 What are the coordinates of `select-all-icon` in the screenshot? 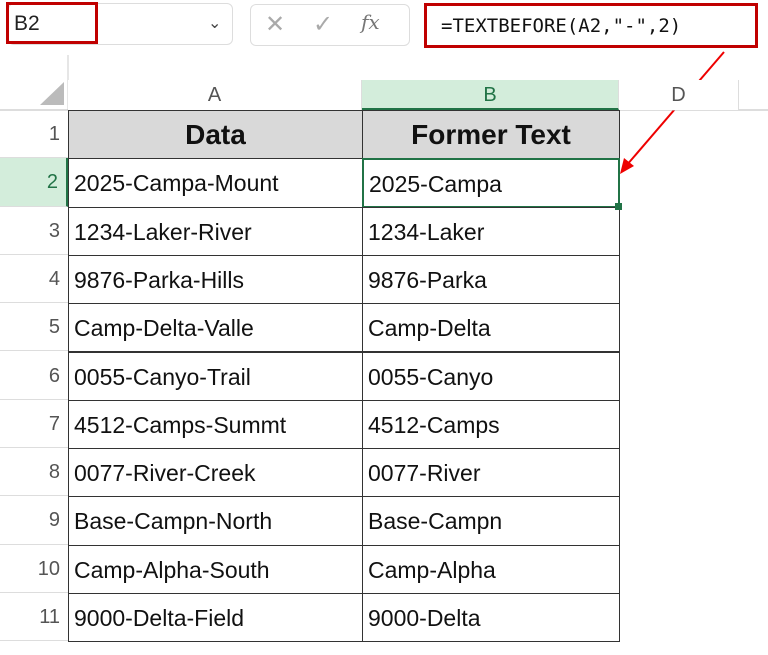 It's located at (52, 93).